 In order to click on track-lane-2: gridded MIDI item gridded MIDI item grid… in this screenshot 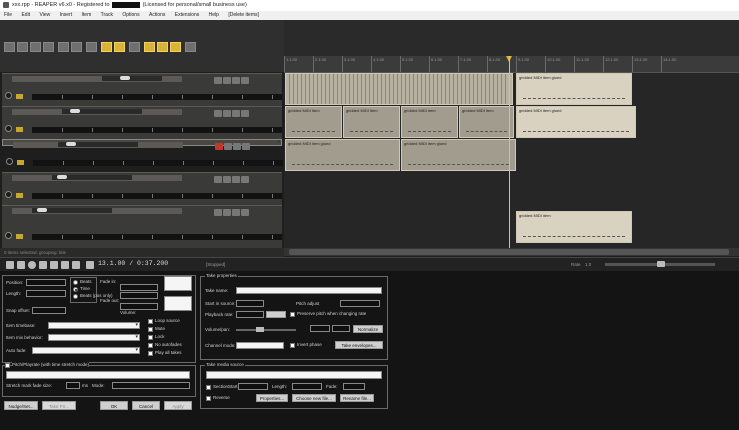, I will do `click(511, 122)`.